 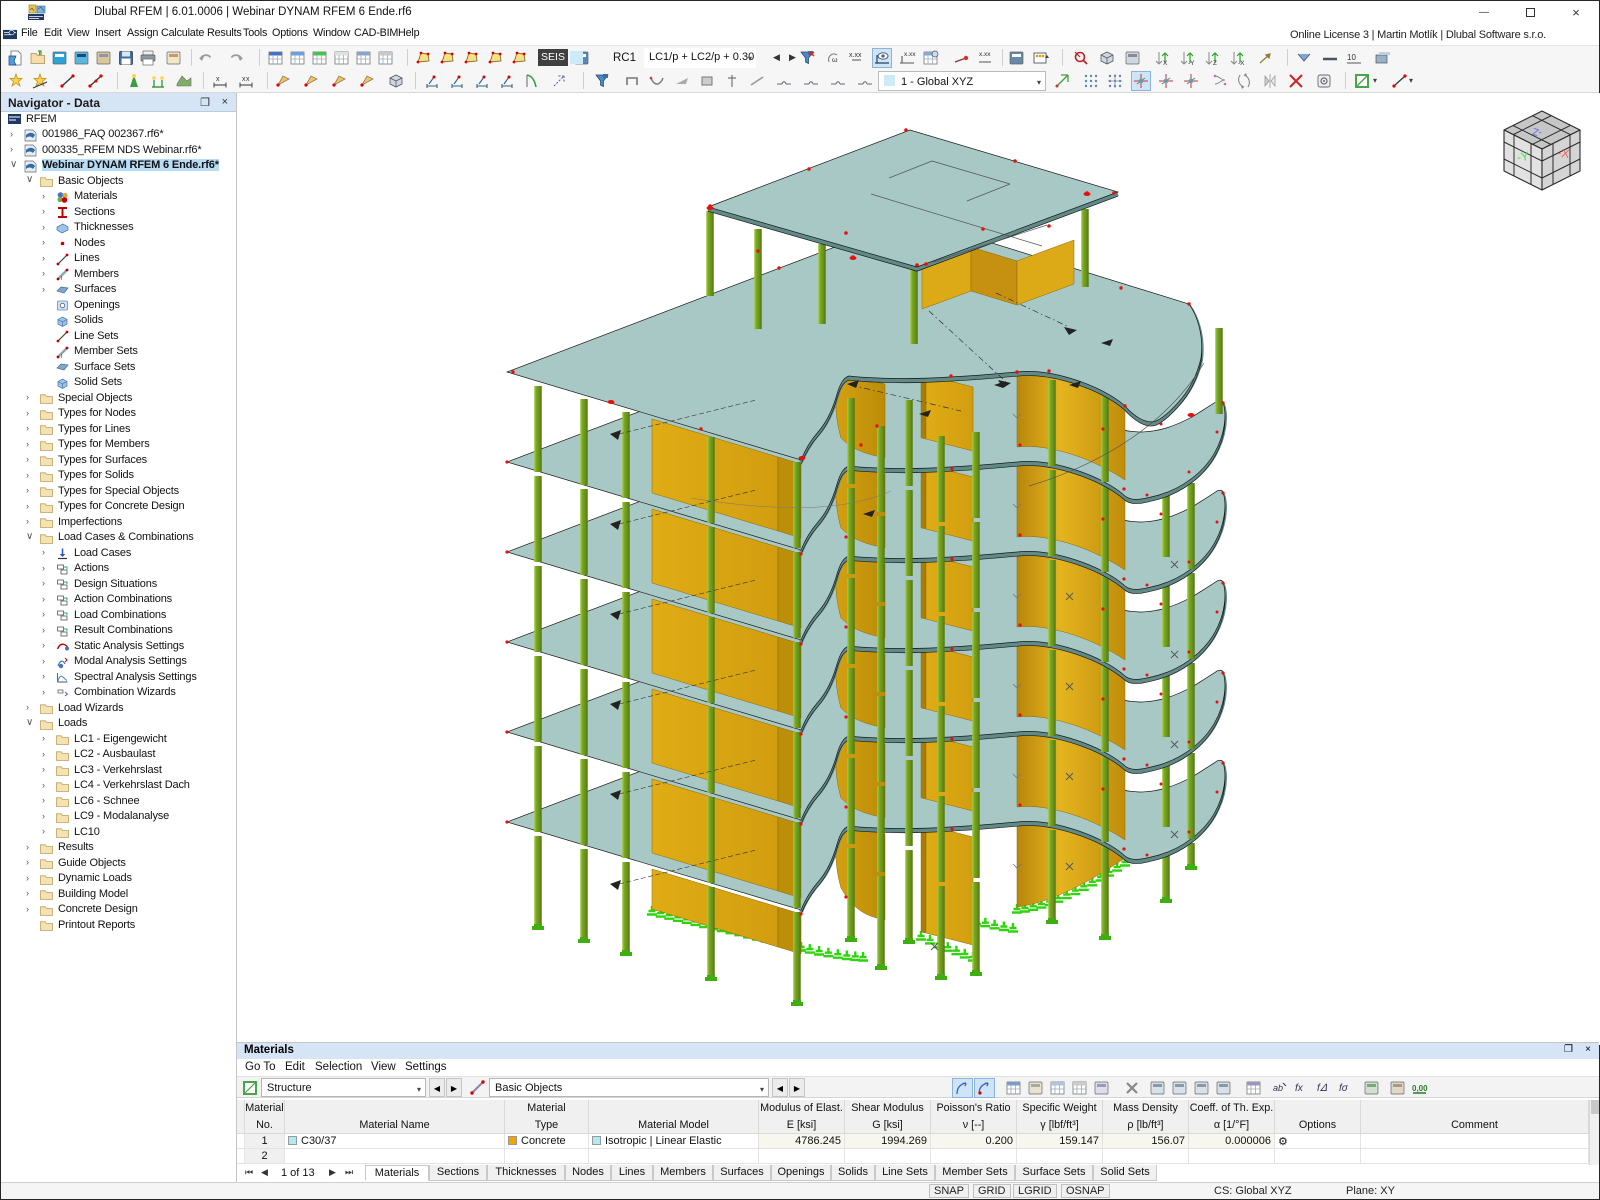 What do you see at coordinates (1165, 63) in the screenshot?
I see `svg-text: X` at bounding box center [1165, 63].